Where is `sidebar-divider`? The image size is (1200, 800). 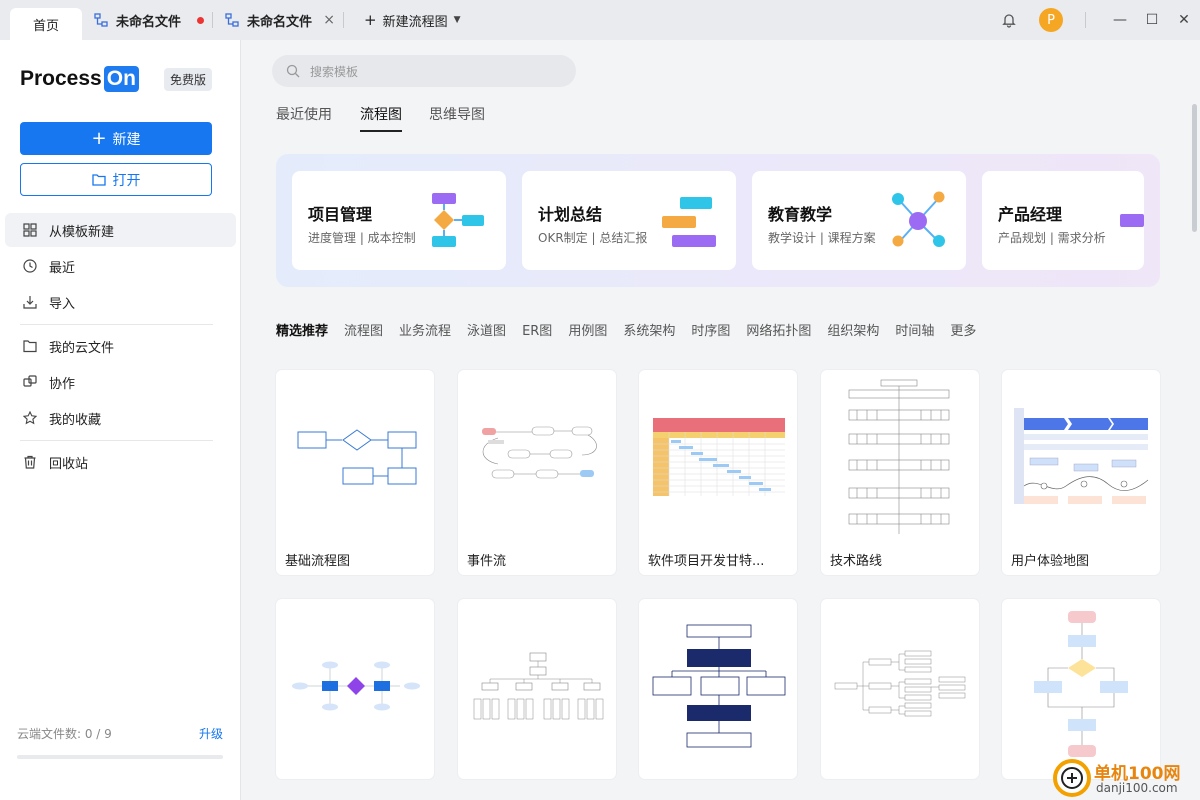
sidebar-divider is located at coordinates (116, 324).